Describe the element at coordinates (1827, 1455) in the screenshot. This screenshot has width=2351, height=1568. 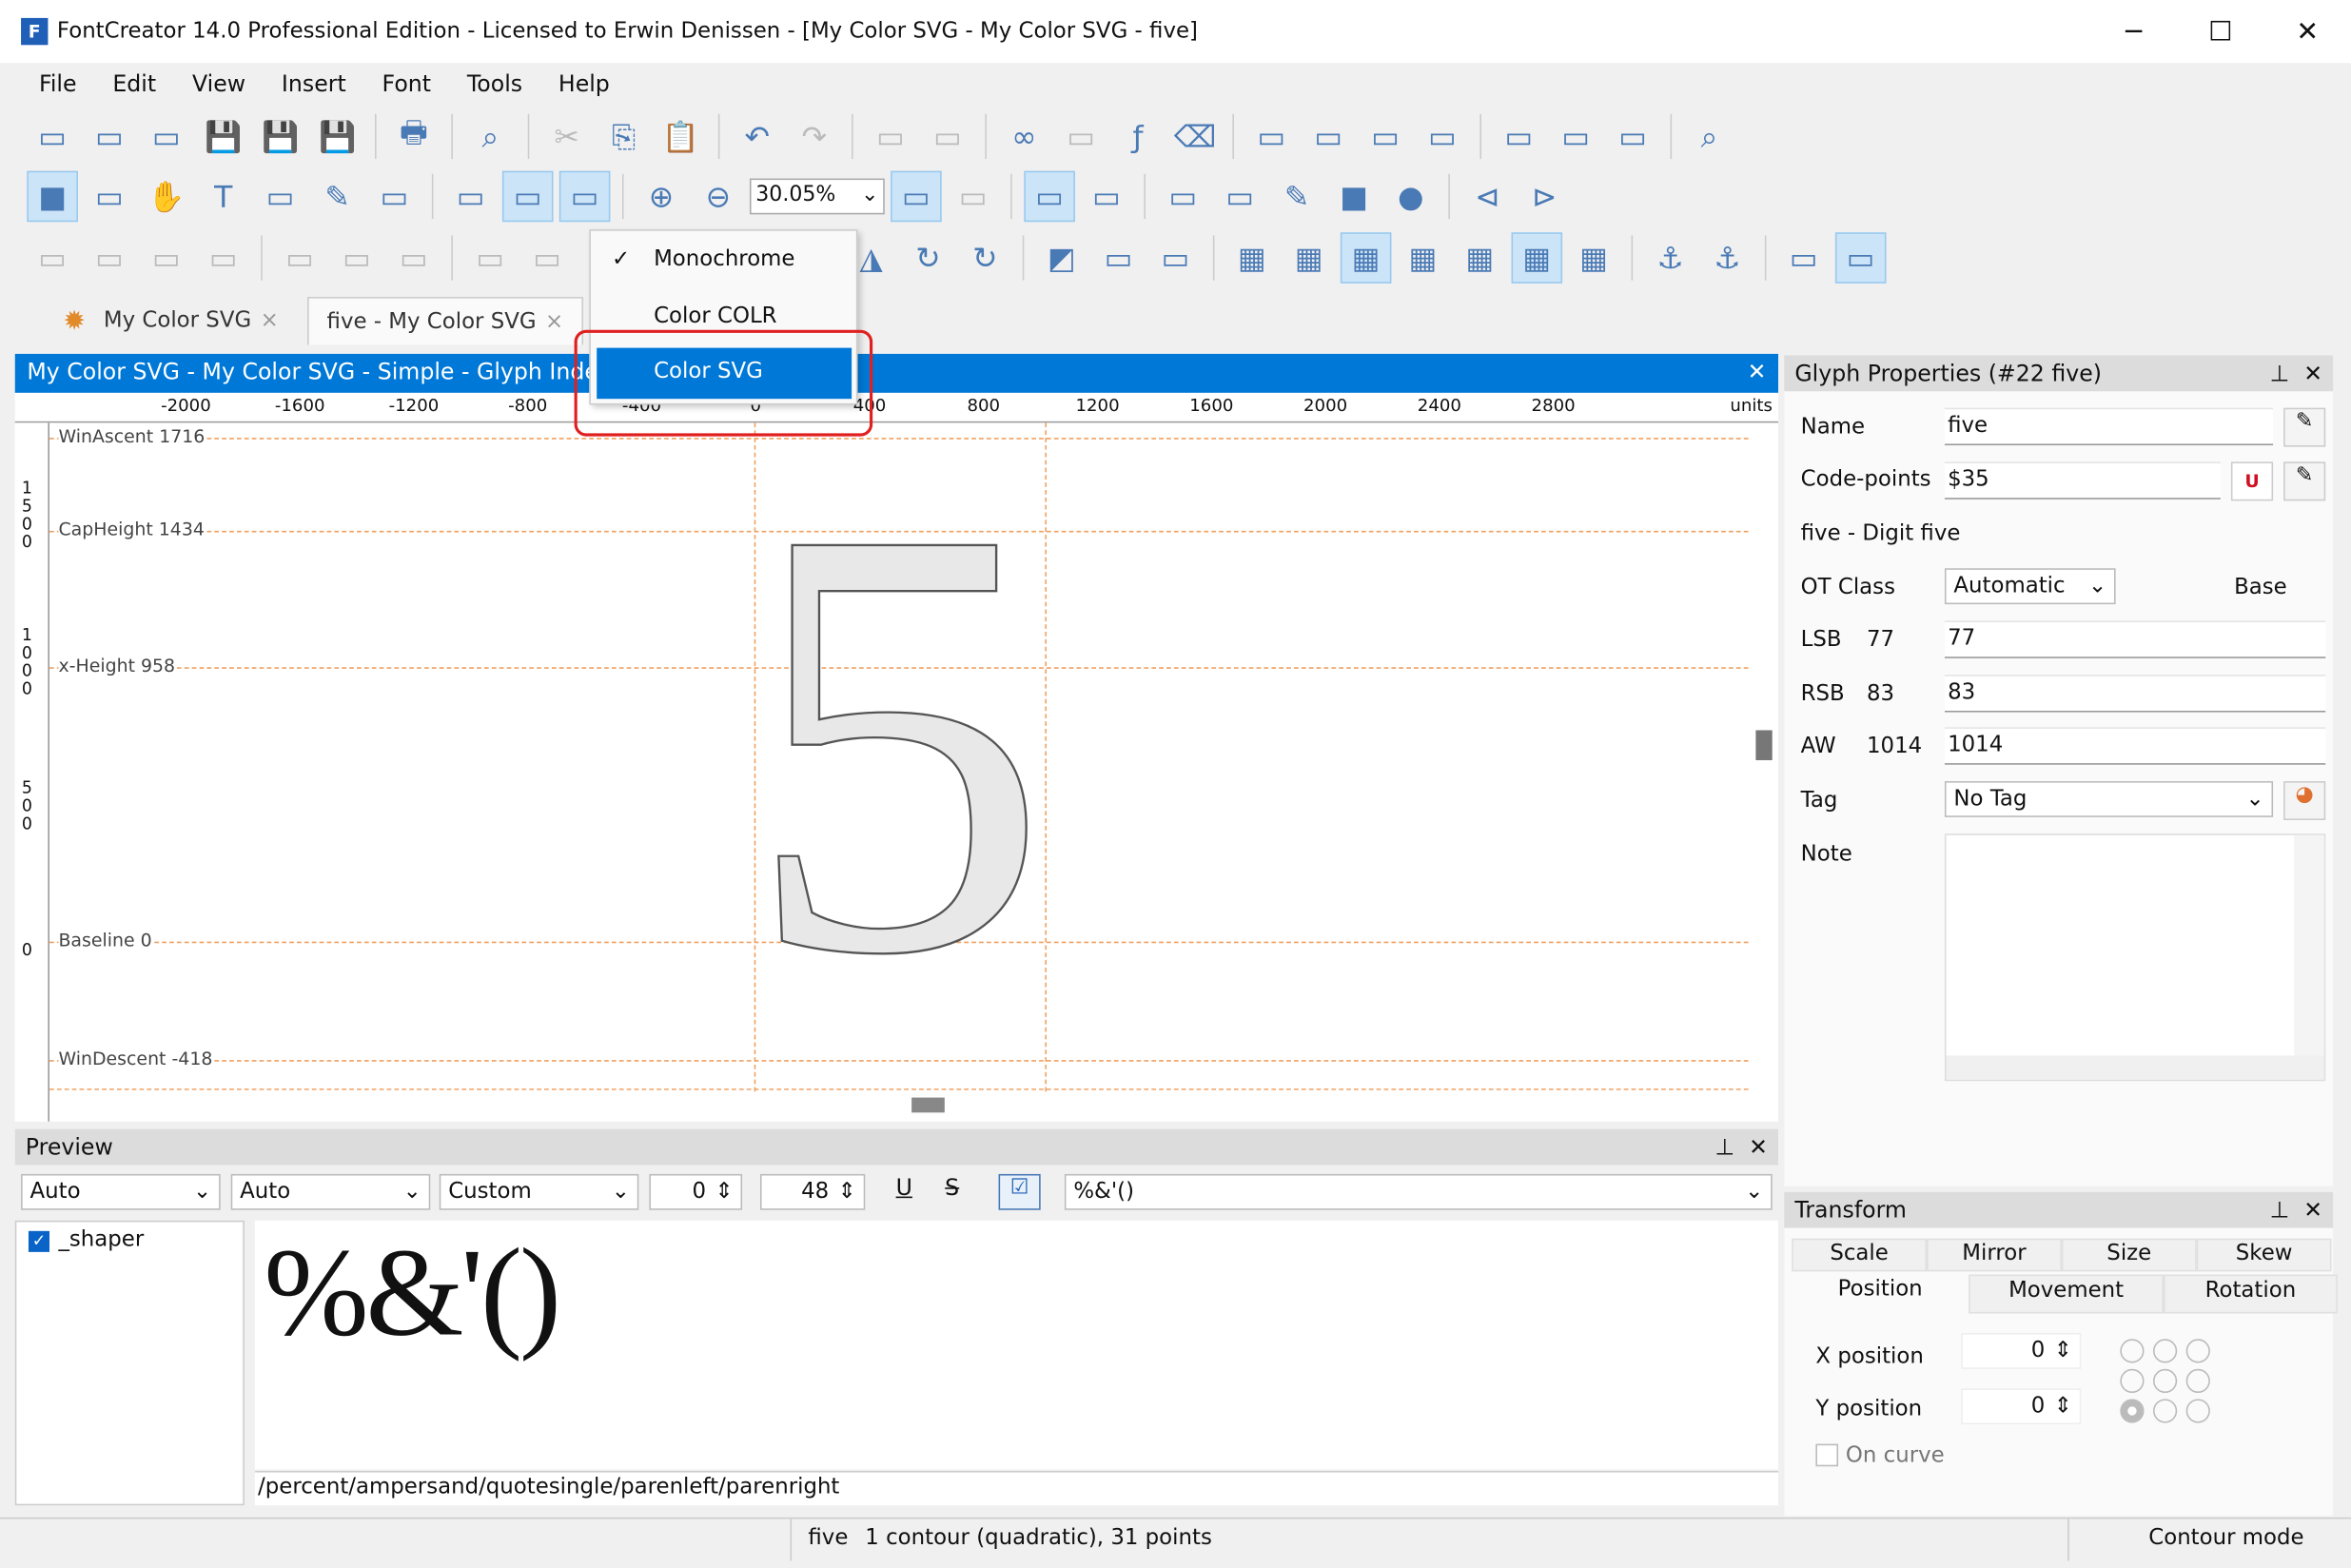
I see `on-curve-checkbox` at that location.